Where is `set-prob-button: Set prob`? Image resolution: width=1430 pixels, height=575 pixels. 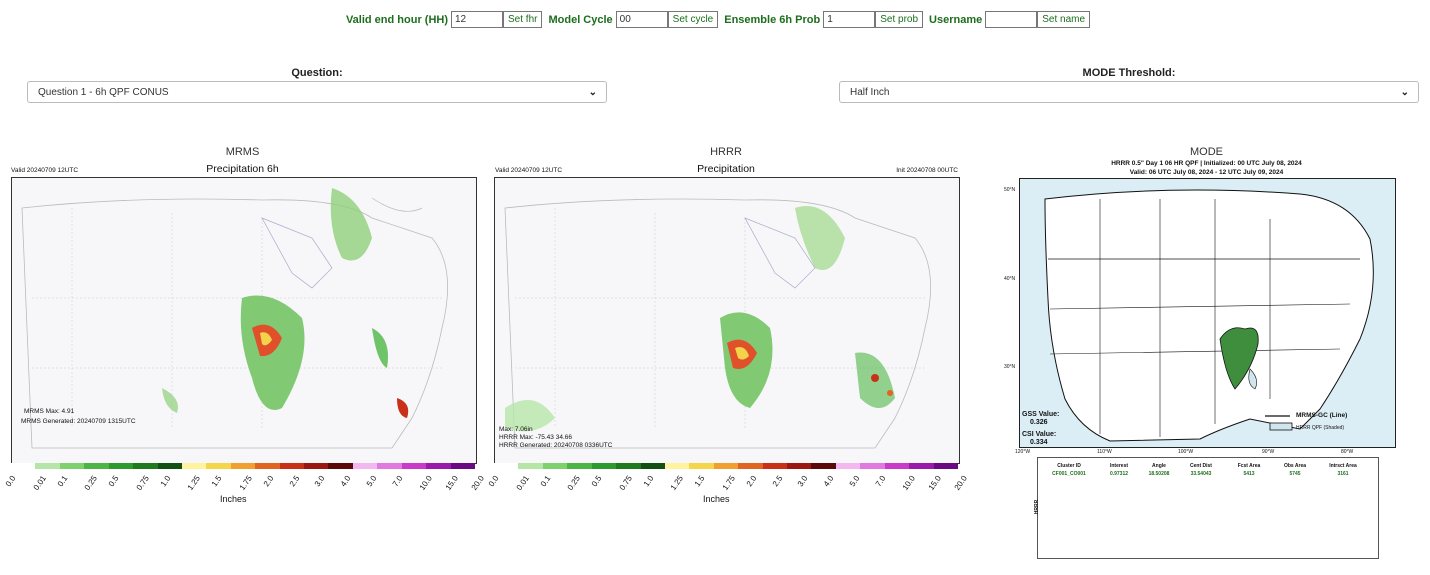 set-prob-button: Set prob is located at coordinates (899, 19).